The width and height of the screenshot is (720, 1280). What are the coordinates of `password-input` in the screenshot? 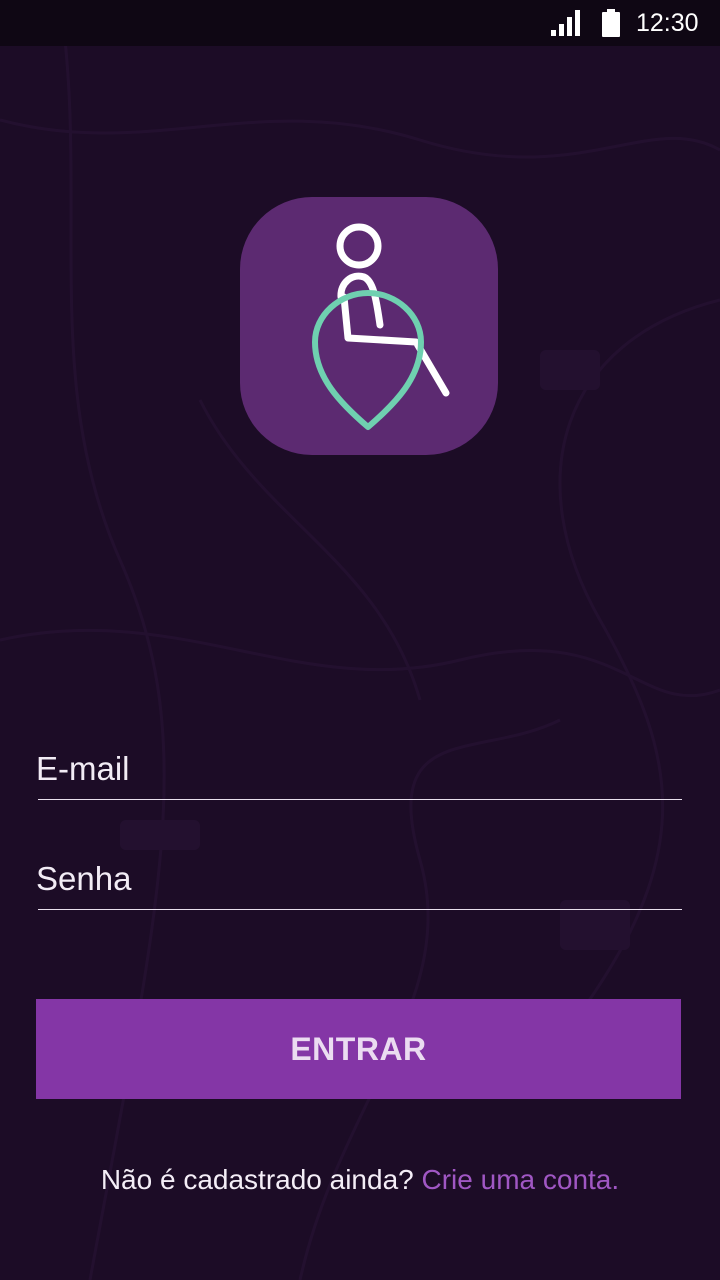 It's located at (359, 879).